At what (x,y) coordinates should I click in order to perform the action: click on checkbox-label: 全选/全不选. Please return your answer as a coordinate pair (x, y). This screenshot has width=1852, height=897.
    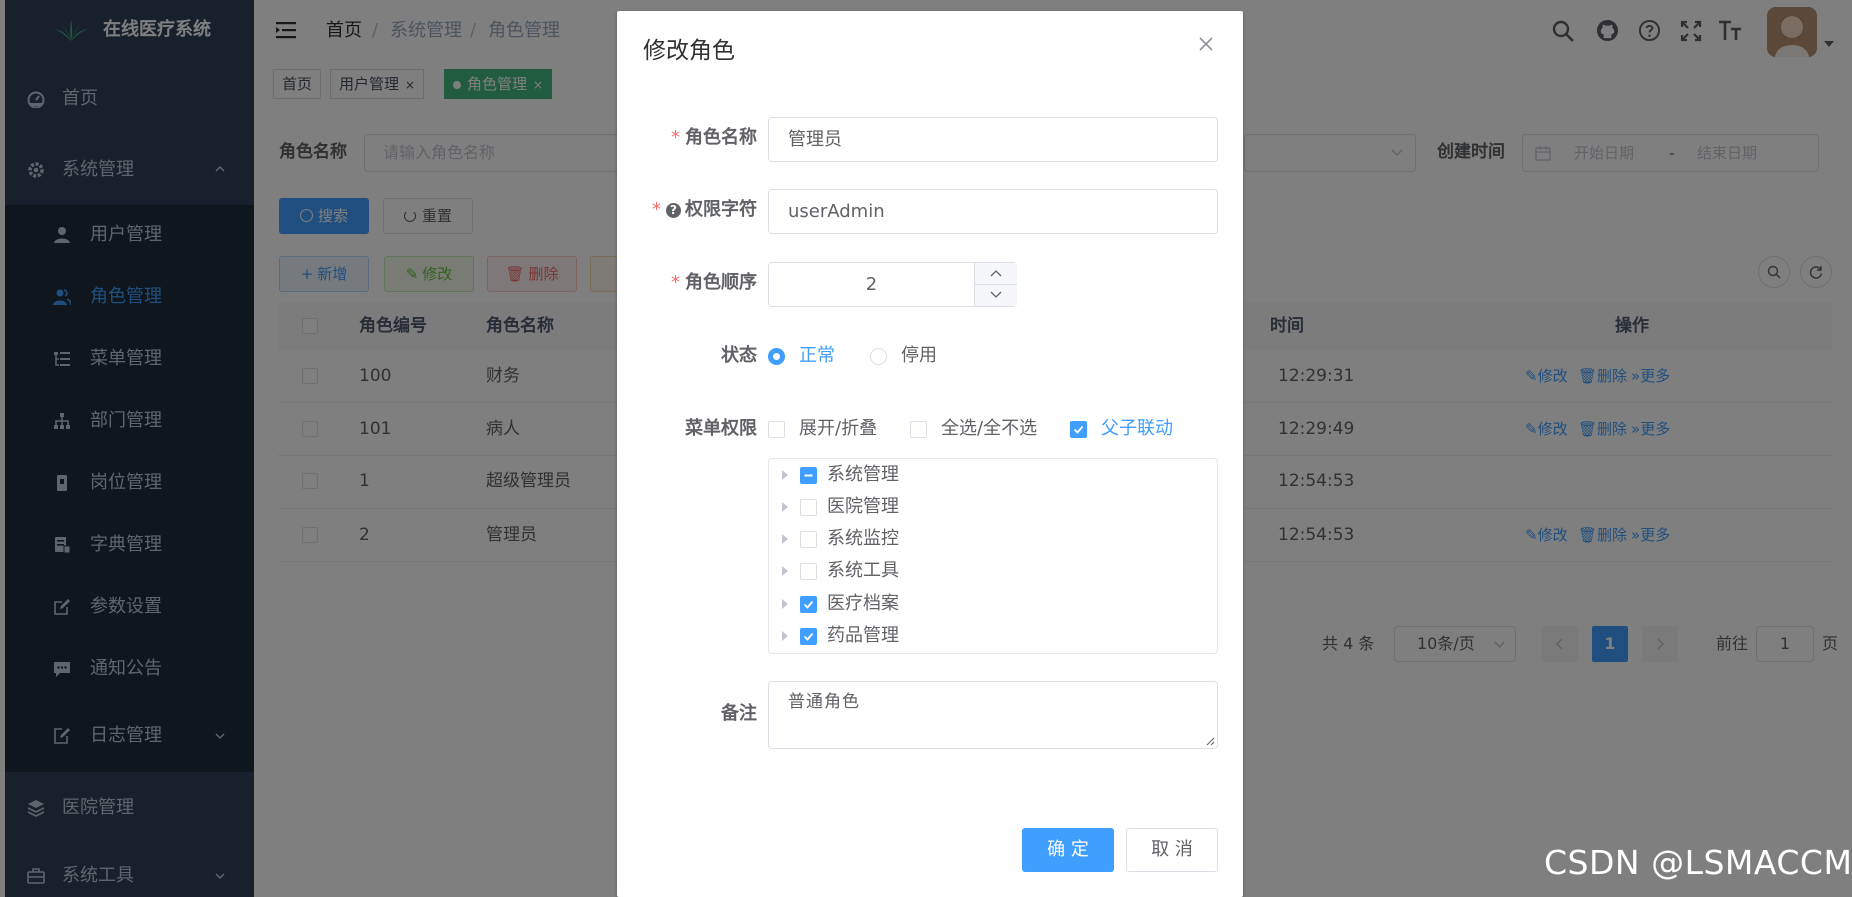
    Looking at the image, I should click on (989, 428).